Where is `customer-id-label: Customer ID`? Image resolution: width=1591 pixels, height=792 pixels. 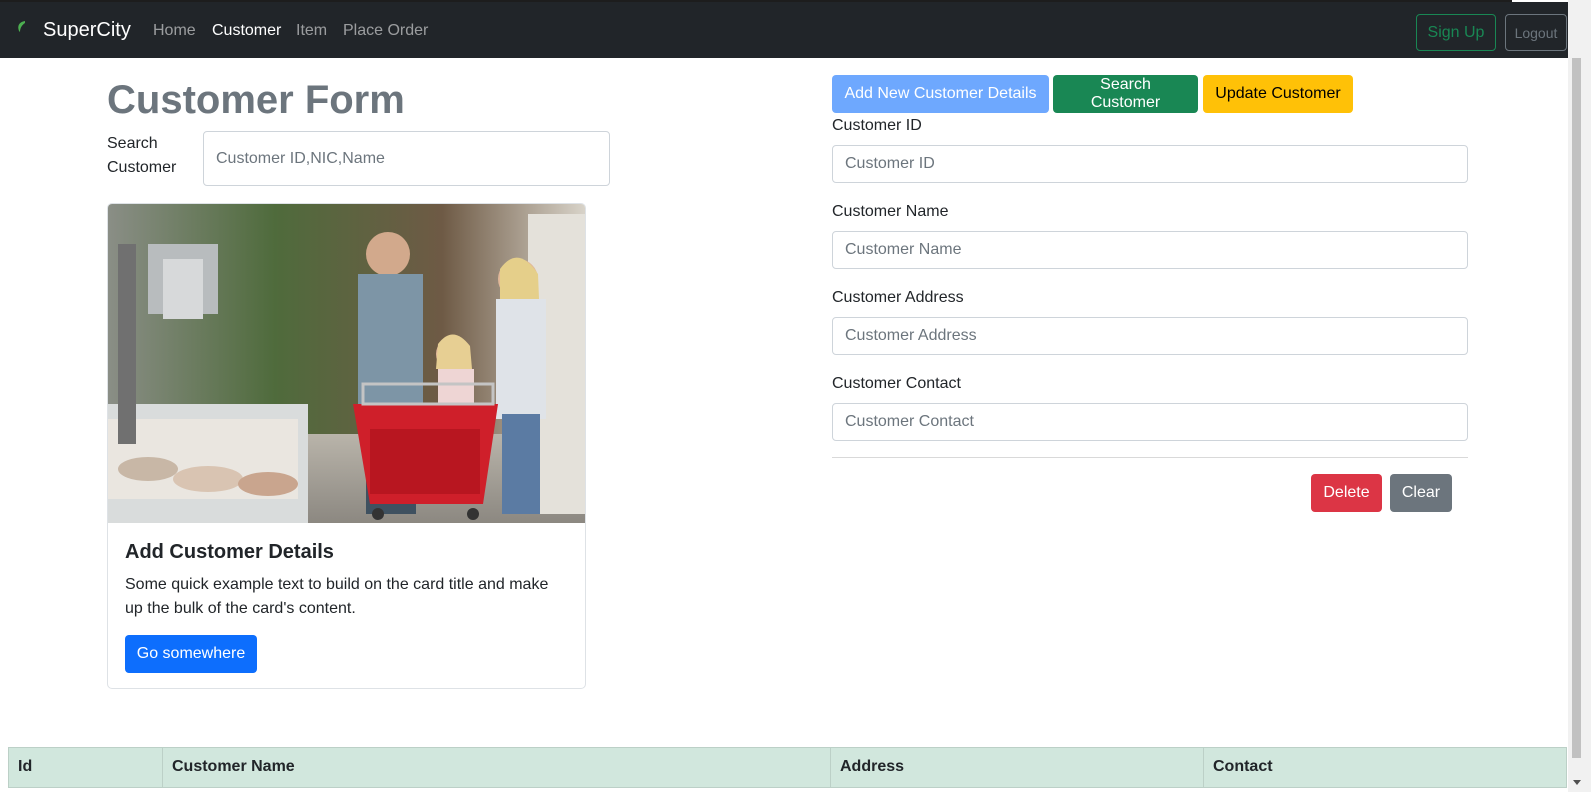
customer-id-label: Customer ID is located at coordinates (877, 125).